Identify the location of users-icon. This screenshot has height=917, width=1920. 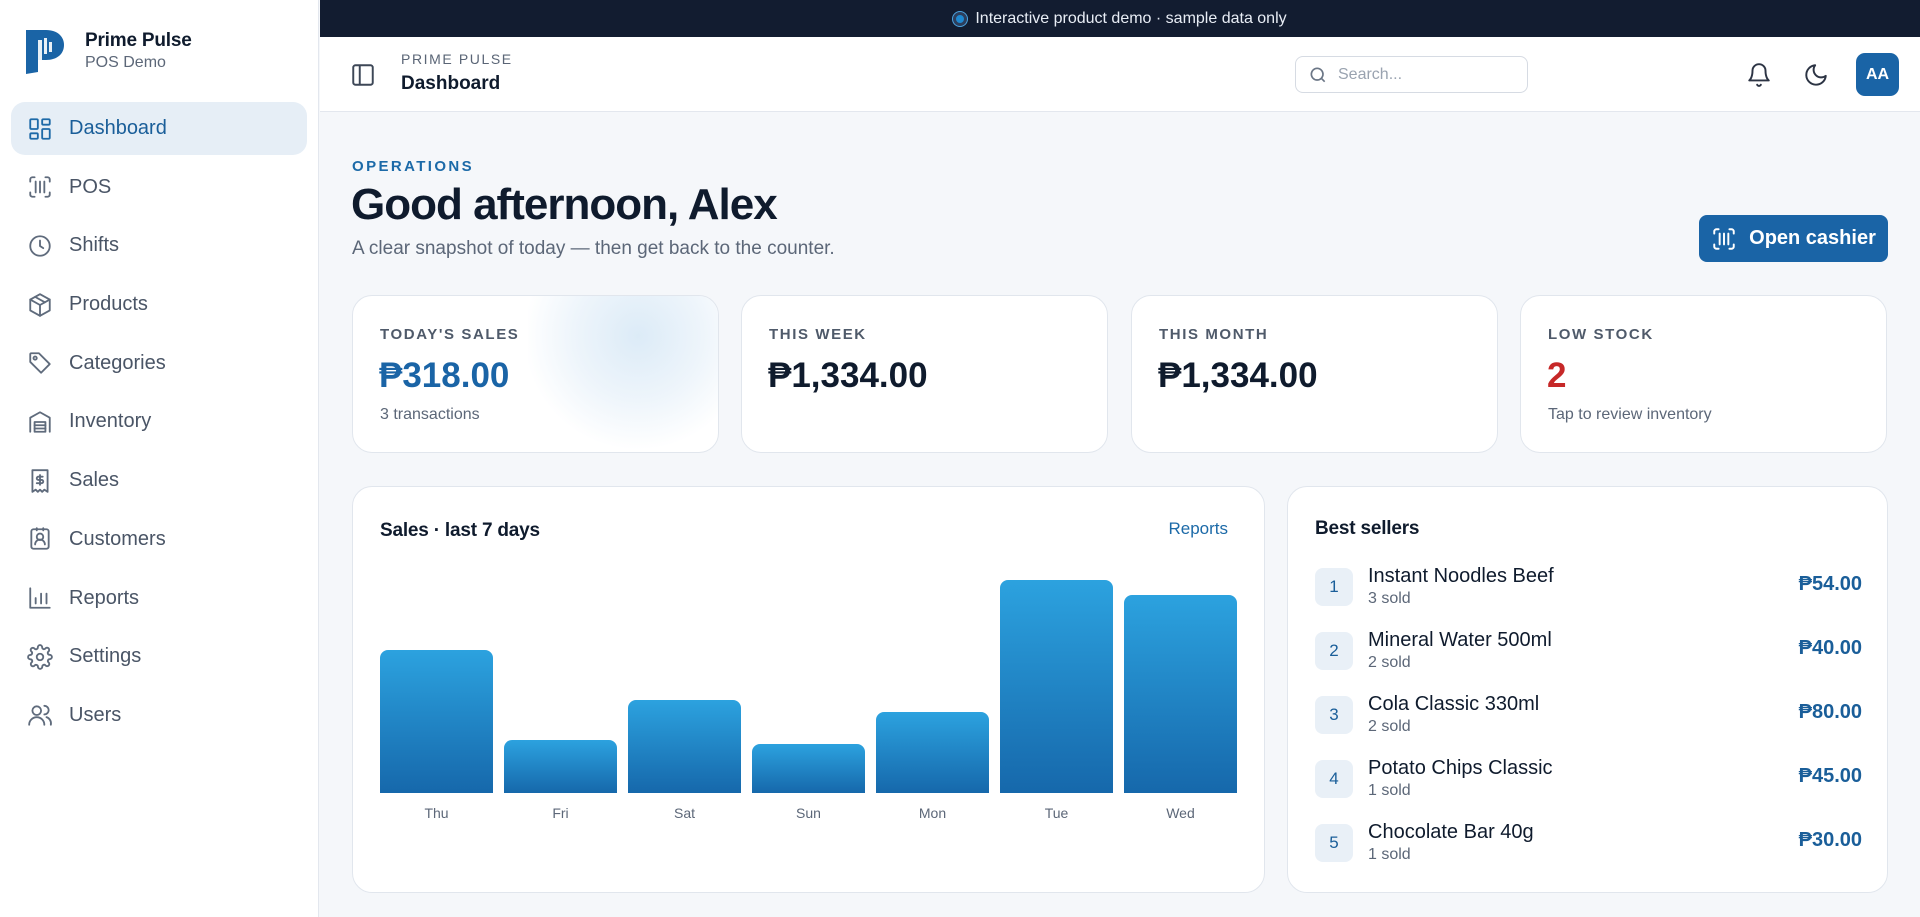
(40, 715).